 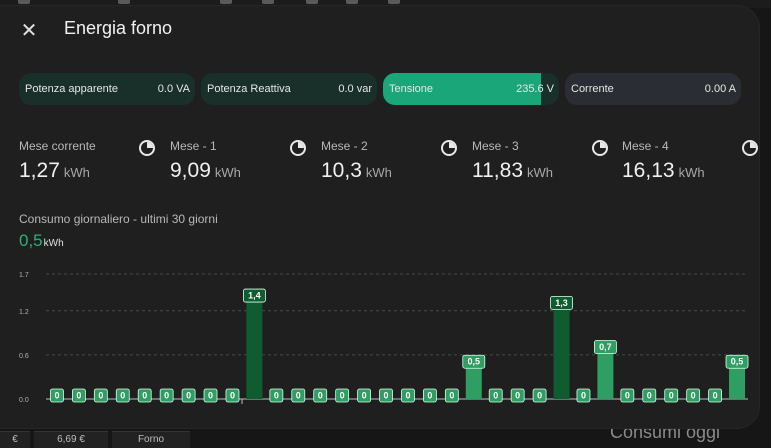 What do you see at coordinates (605, 347) in the screenshot?
I see `bar-value-label: 0,7` at bounding box center [605, 347].